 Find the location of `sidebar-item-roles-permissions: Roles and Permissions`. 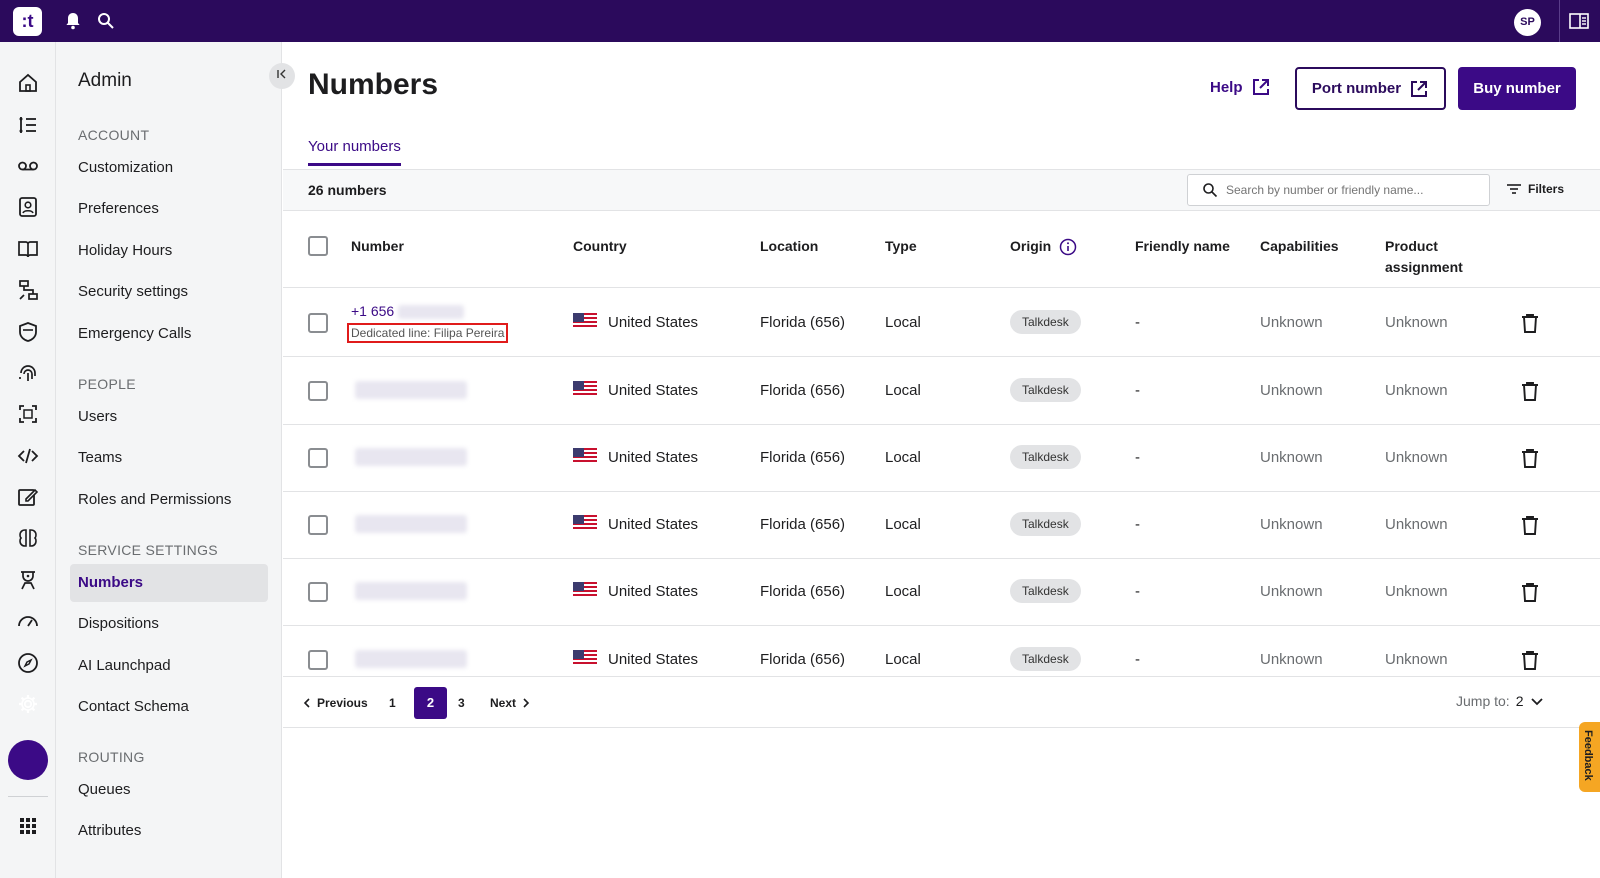

sidebar-item-roles-permissions: Roles and Permissions is located at coordinates (169, 500).